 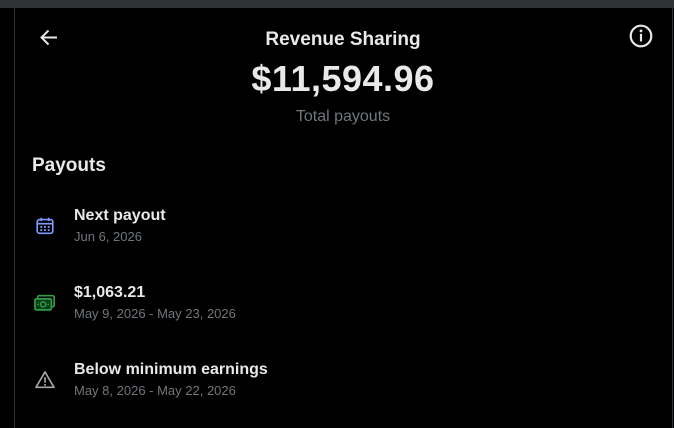 I want to click on money-bill-icon, so click(x=45, y=303).